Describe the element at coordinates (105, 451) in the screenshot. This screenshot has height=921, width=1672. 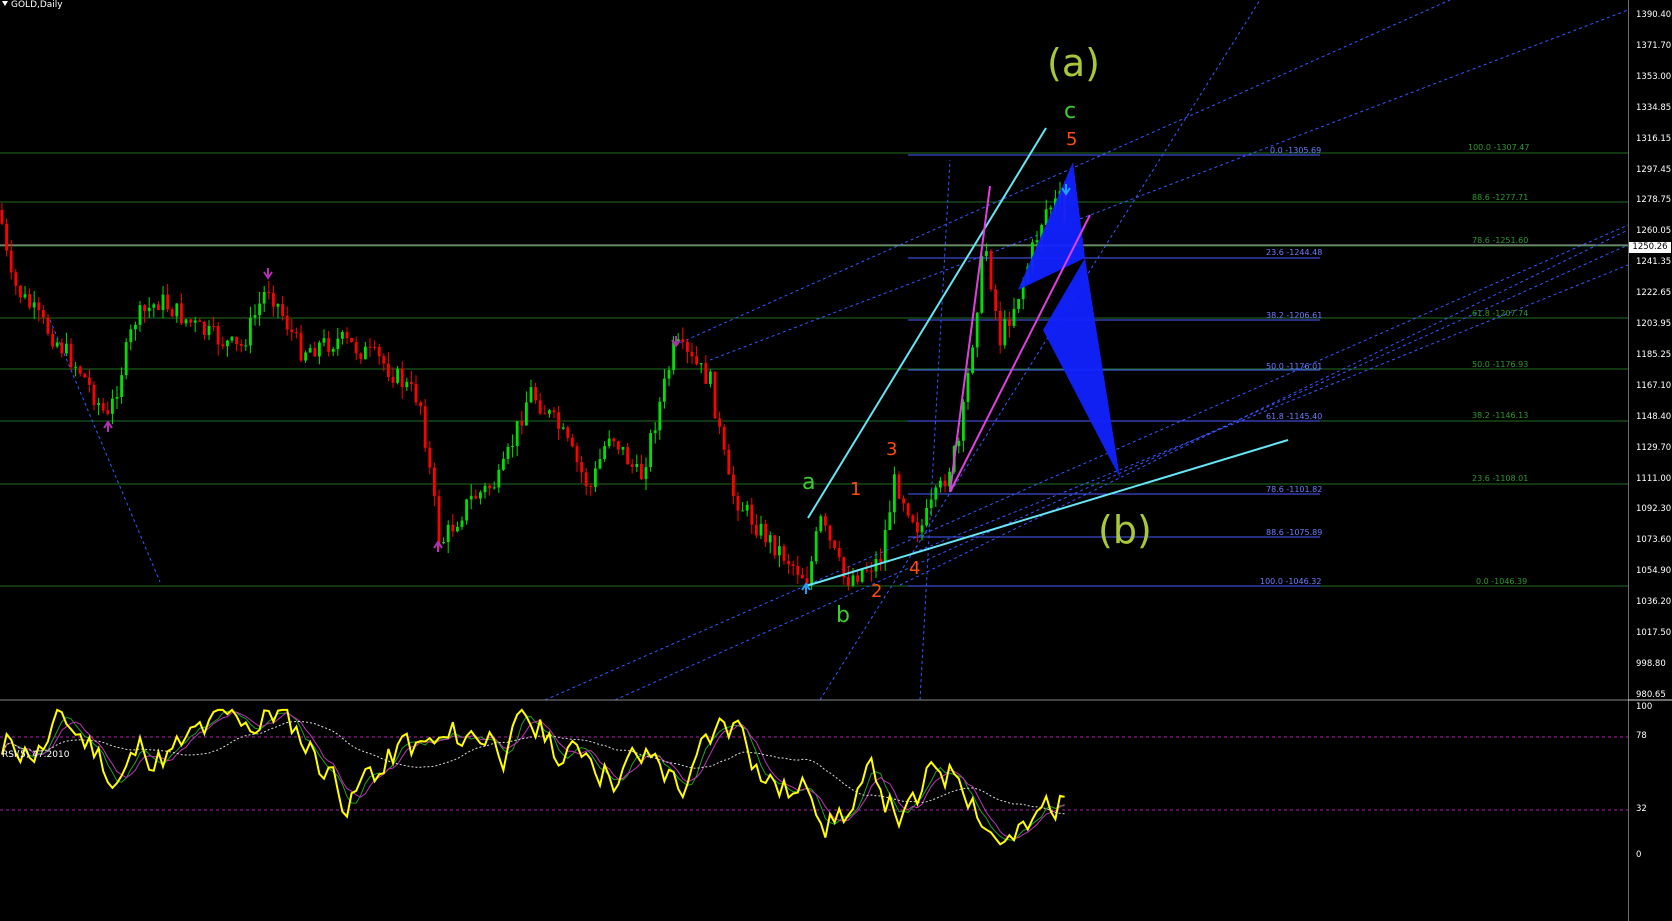
I see `channel-line` at that location.